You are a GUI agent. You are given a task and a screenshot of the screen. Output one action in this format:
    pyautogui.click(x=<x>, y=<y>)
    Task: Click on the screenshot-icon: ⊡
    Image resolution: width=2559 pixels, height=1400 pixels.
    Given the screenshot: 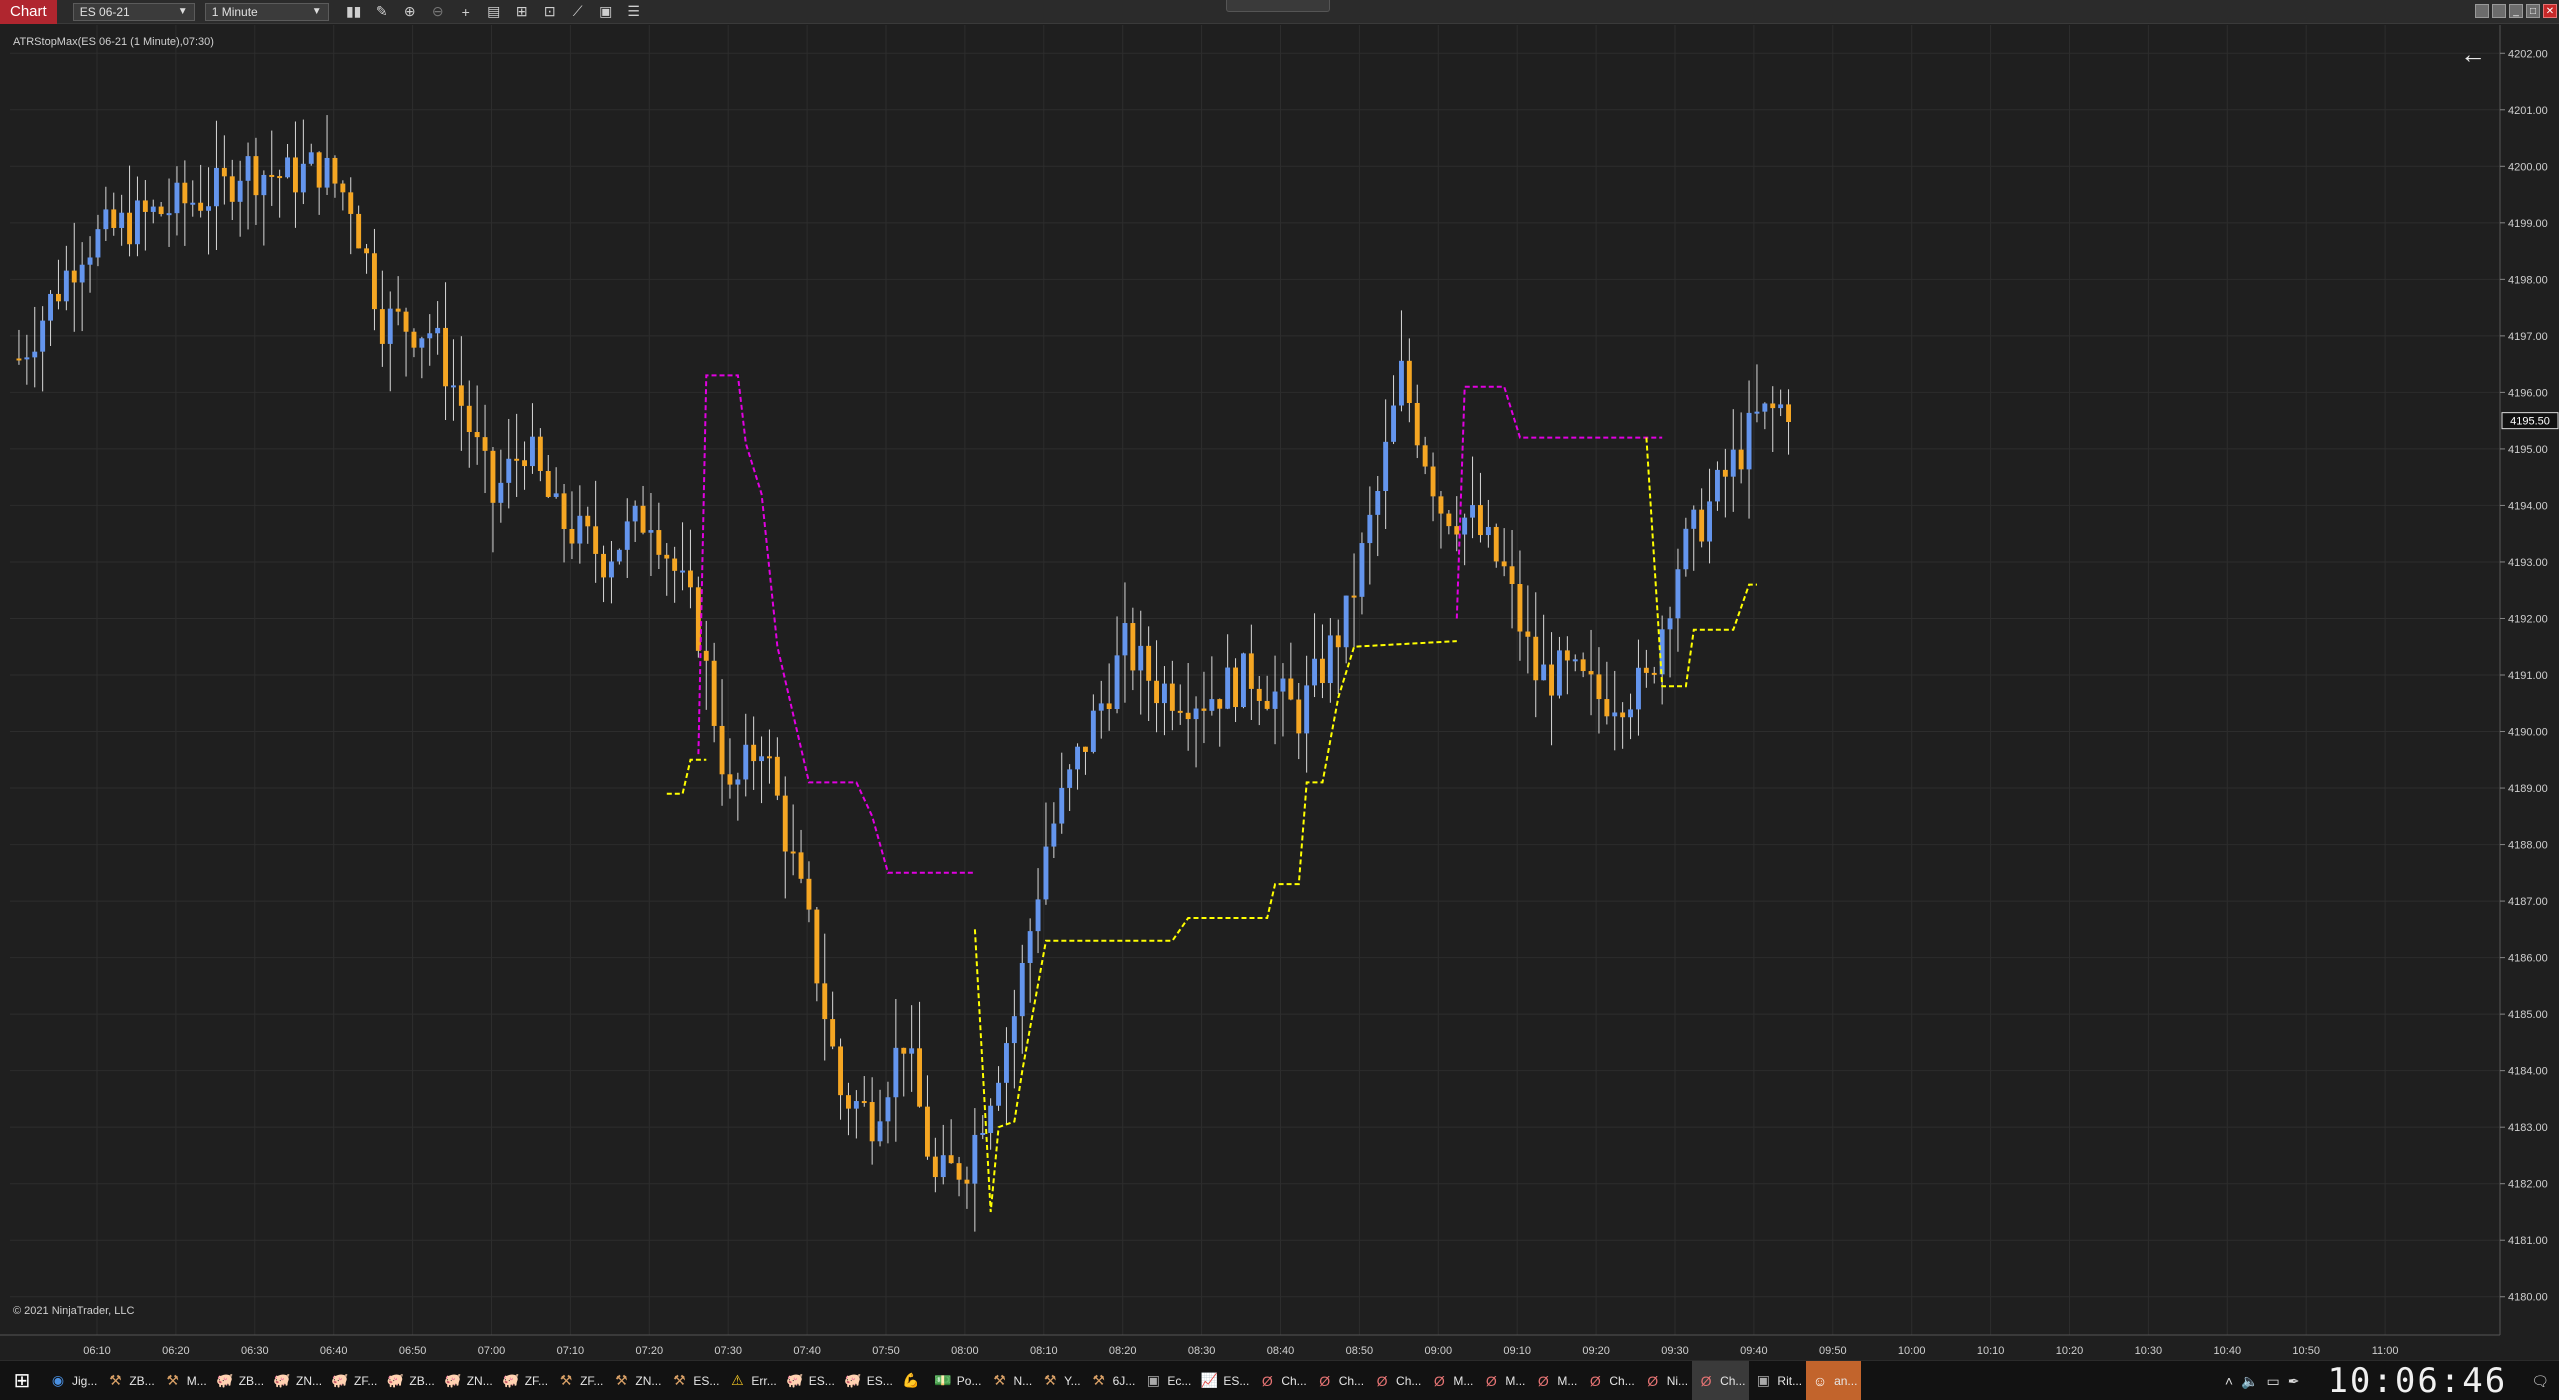 What is the action you would take?
    pyautogui.click(x=550, y=12)
    